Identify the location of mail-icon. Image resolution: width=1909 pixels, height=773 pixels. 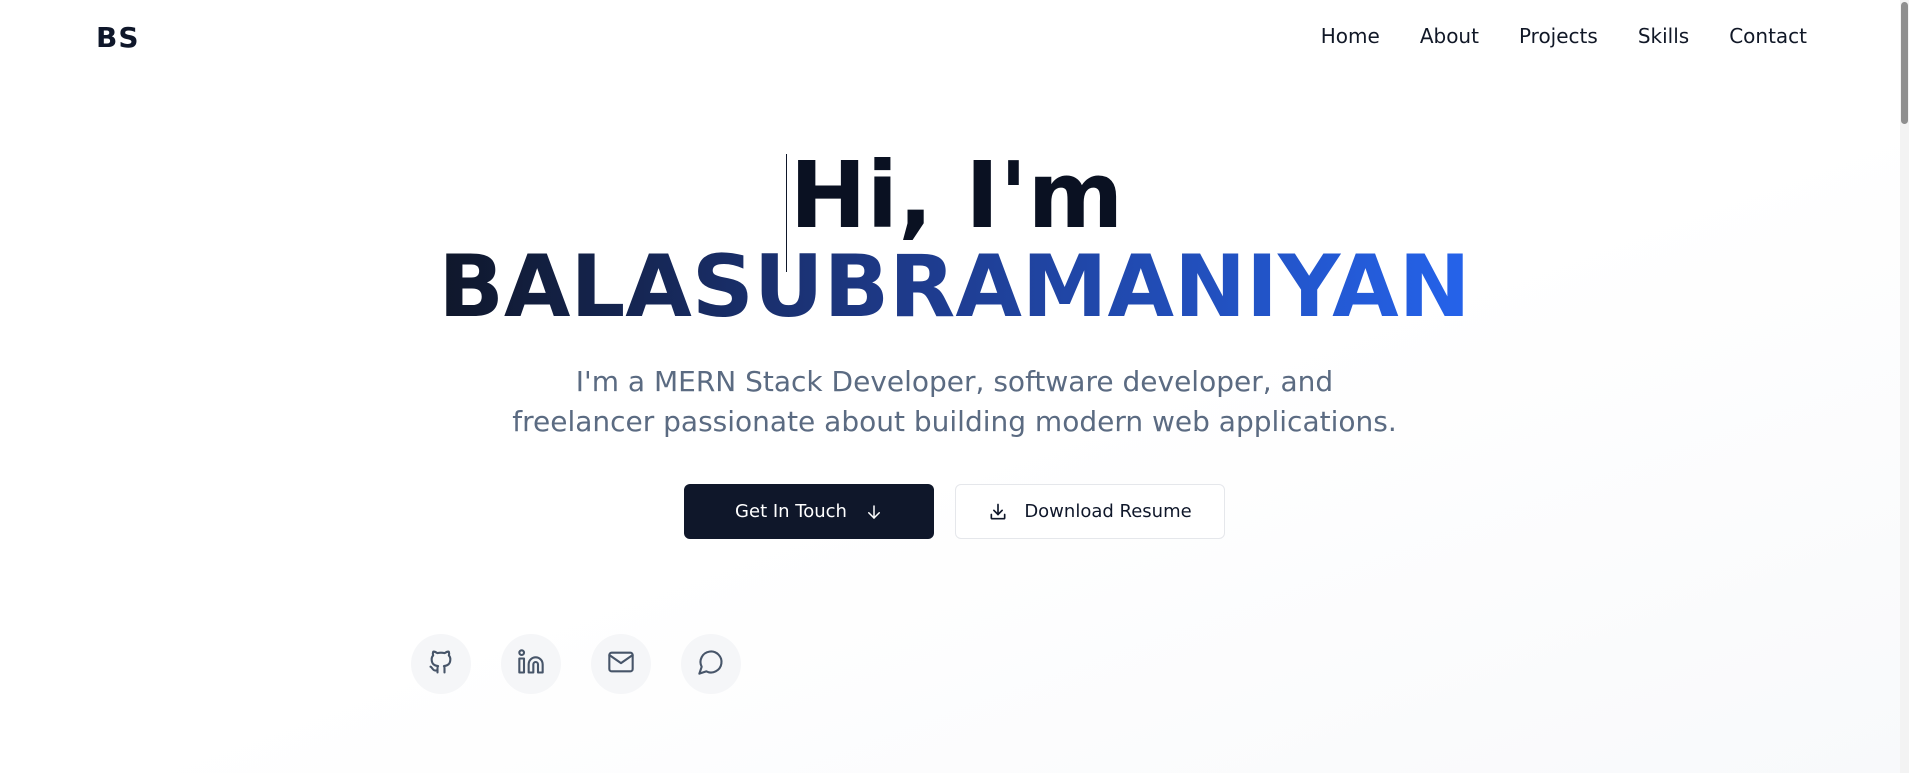
(621, 664).